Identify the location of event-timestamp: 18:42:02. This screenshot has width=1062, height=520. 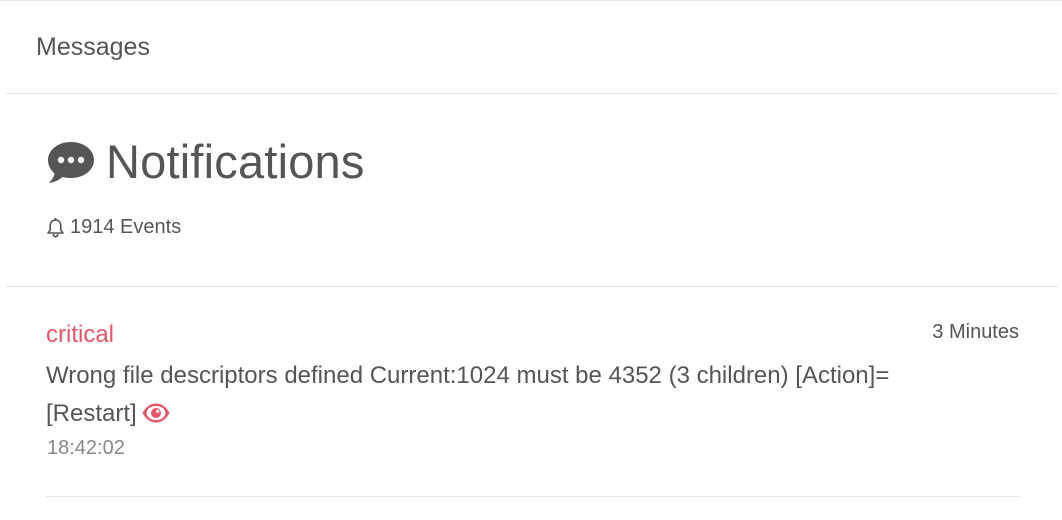
(86, 448).